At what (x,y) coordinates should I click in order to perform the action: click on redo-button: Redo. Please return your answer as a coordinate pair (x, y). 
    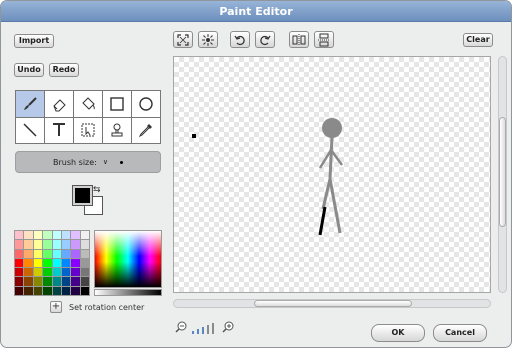
    Looking at the image, I should click on (64, 70).